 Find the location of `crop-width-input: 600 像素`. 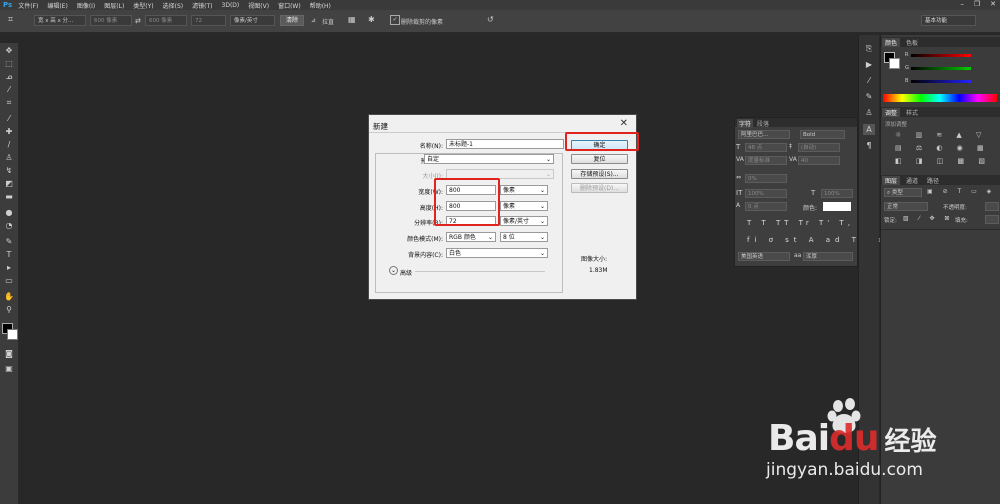

crop-width-input: 600 像素 is located at coordinates (111, 20).